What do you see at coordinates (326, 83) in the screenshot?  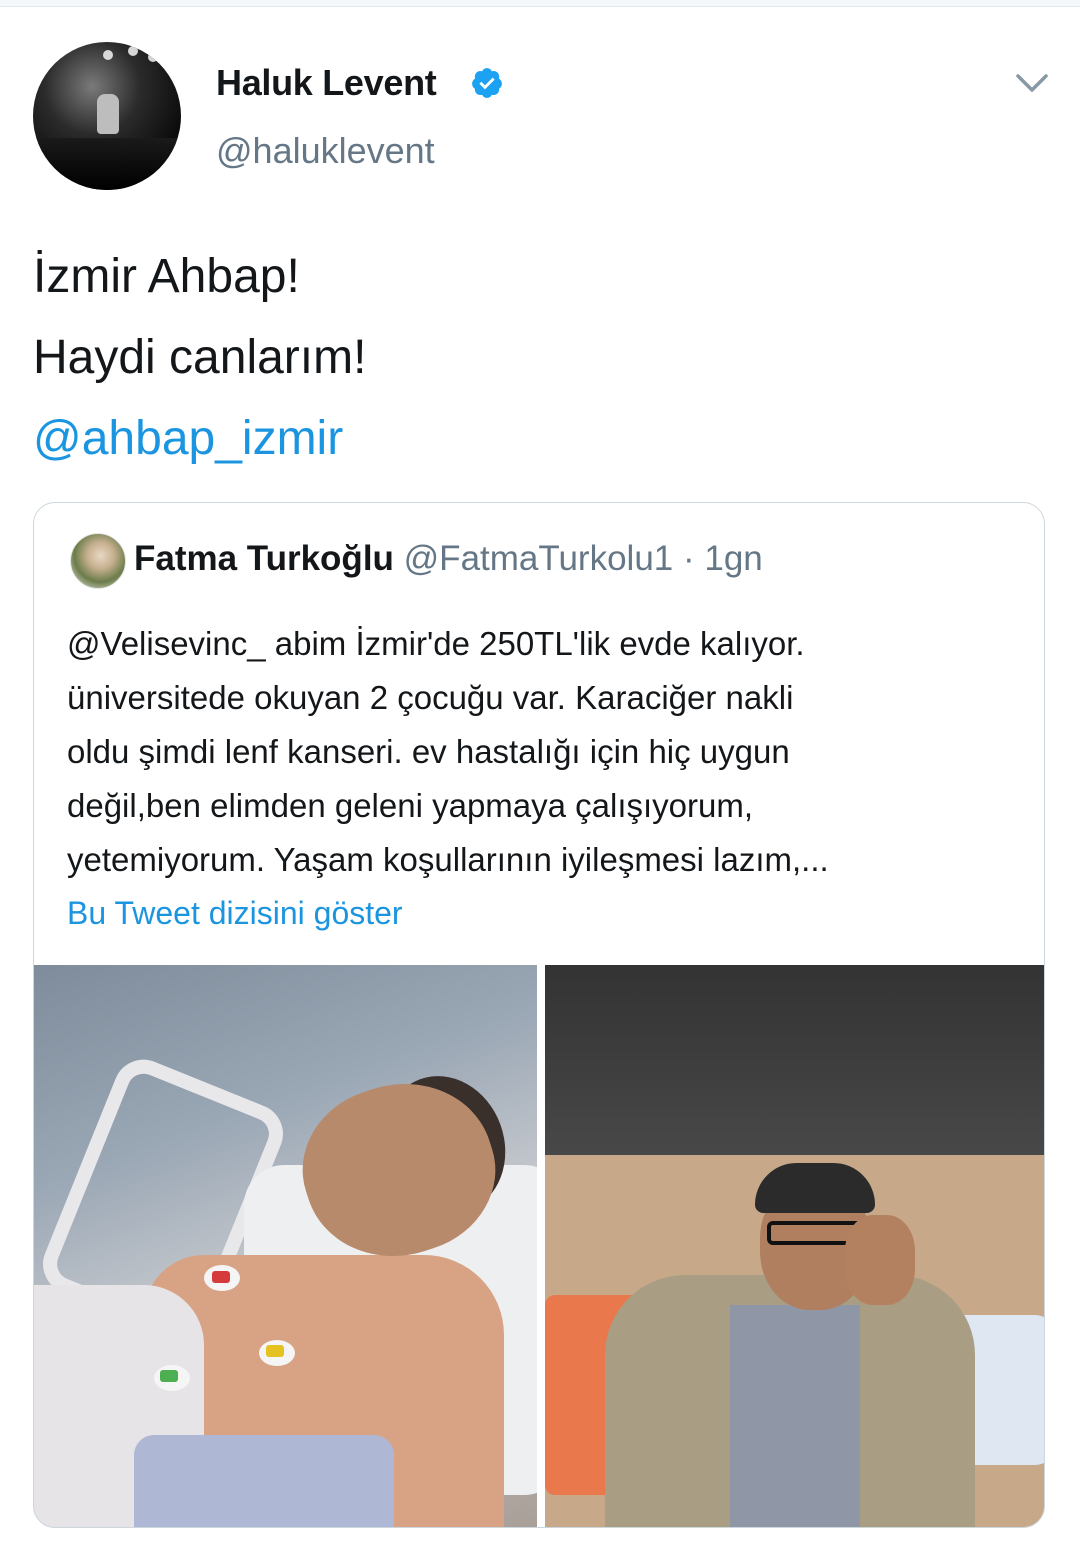 I see `author-display-name: Haluk Levent` at bounding box center [326, 83].